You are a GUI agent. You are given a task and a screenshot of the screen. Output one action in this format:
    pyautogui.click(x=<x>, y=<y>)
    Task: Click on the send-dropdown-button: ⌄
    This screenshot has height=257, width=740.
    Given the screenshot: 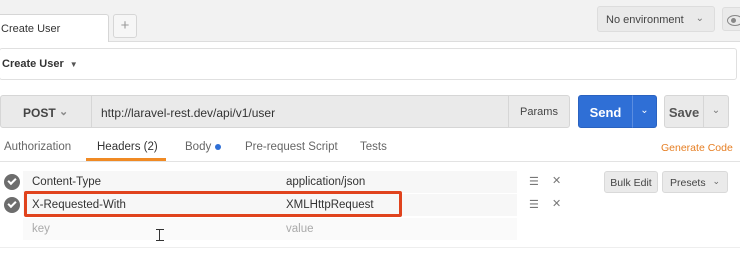 What is the action you would take?
    pyautogui.click(x=644, y=111)
    